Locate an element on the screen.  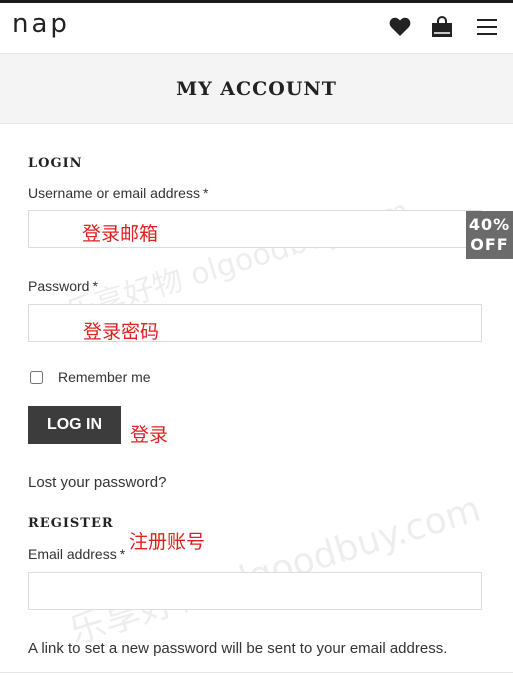
register-email-input is located at coordinates (255, 591).